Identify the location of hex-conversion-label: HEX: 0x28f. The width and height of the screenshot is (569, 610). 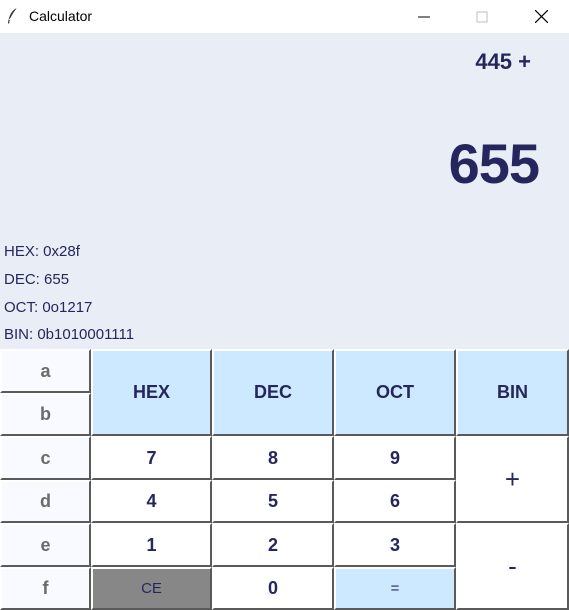
(42, 251).